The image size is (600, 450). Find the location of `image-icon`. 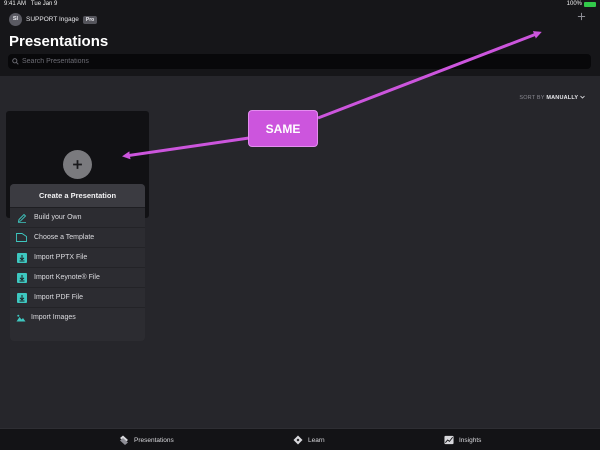

image-icon is located at coordinates (20, 317).